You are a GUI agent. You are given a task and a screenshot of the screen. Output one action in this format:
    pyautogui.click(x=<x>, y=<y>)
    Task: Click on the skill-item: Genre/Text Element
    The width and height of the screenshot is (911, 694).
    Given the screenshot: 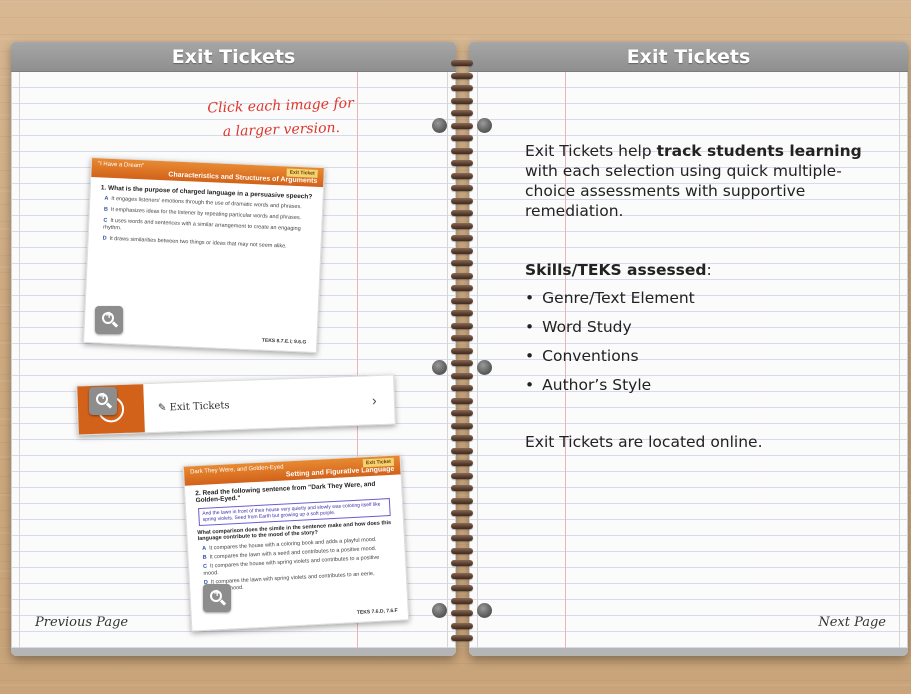 What is the action you would take?
    pyautogui.click(x=610, y=298)
    